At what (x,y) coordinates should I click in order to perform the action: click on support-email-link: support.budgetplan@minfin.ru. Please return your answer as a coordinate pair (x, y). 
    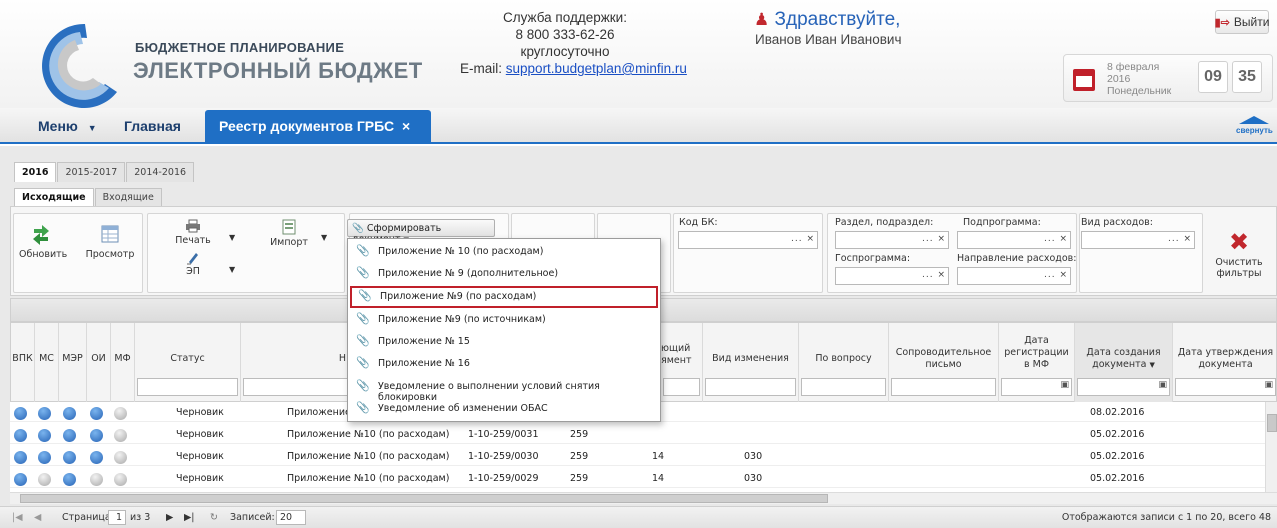
    Looking at the image, I should click on (596, 68).